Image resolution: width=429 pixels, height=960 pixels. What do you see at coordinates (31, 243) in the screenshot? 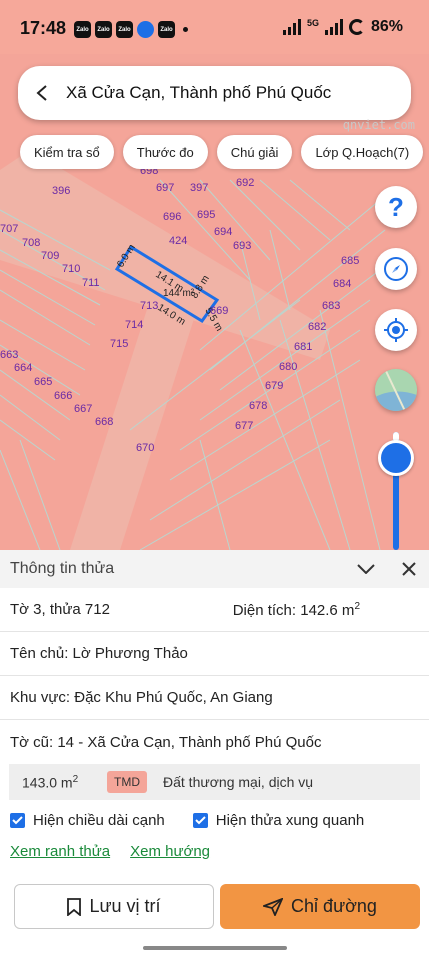
I see `parcel-number: 708` at bounding box center [31, 243].